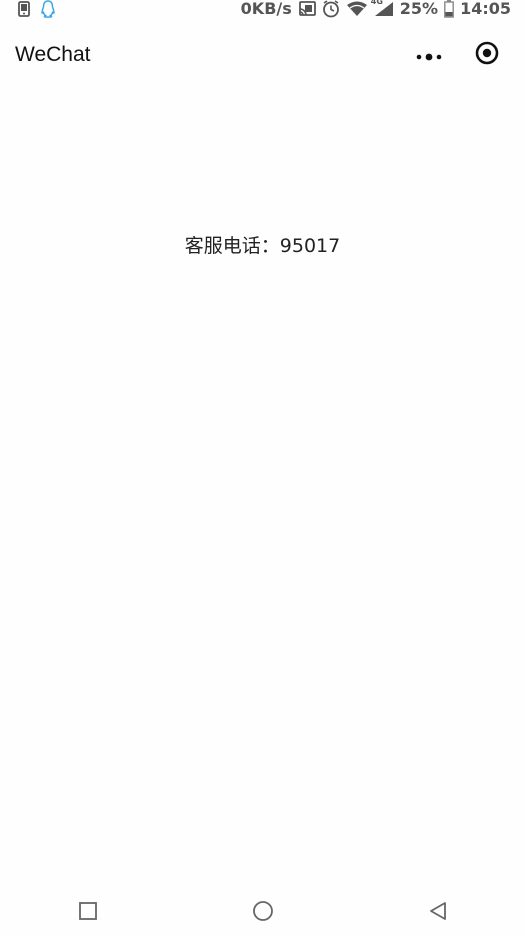  I want to click on clock-time: 14:05, so click(485, 9).